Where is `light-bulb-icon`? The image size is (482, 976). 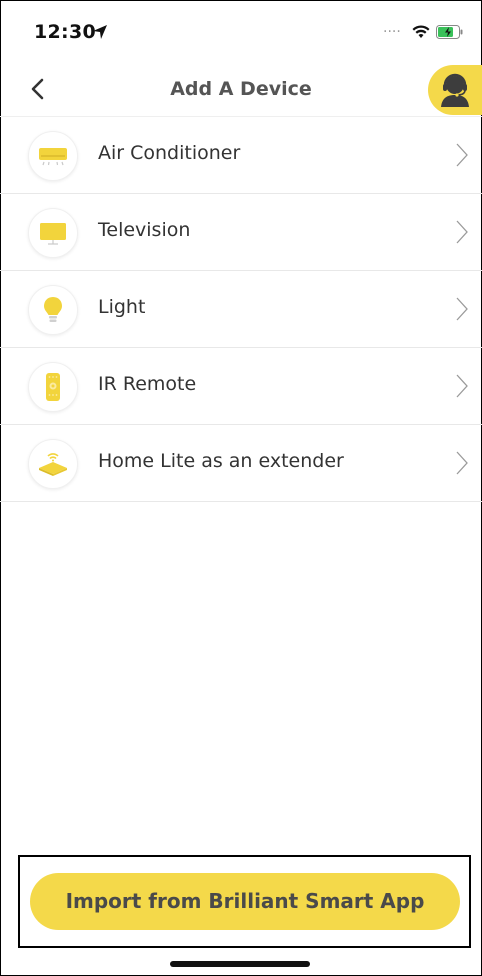
light-bulb-icon is located at coordinates (53, 310).